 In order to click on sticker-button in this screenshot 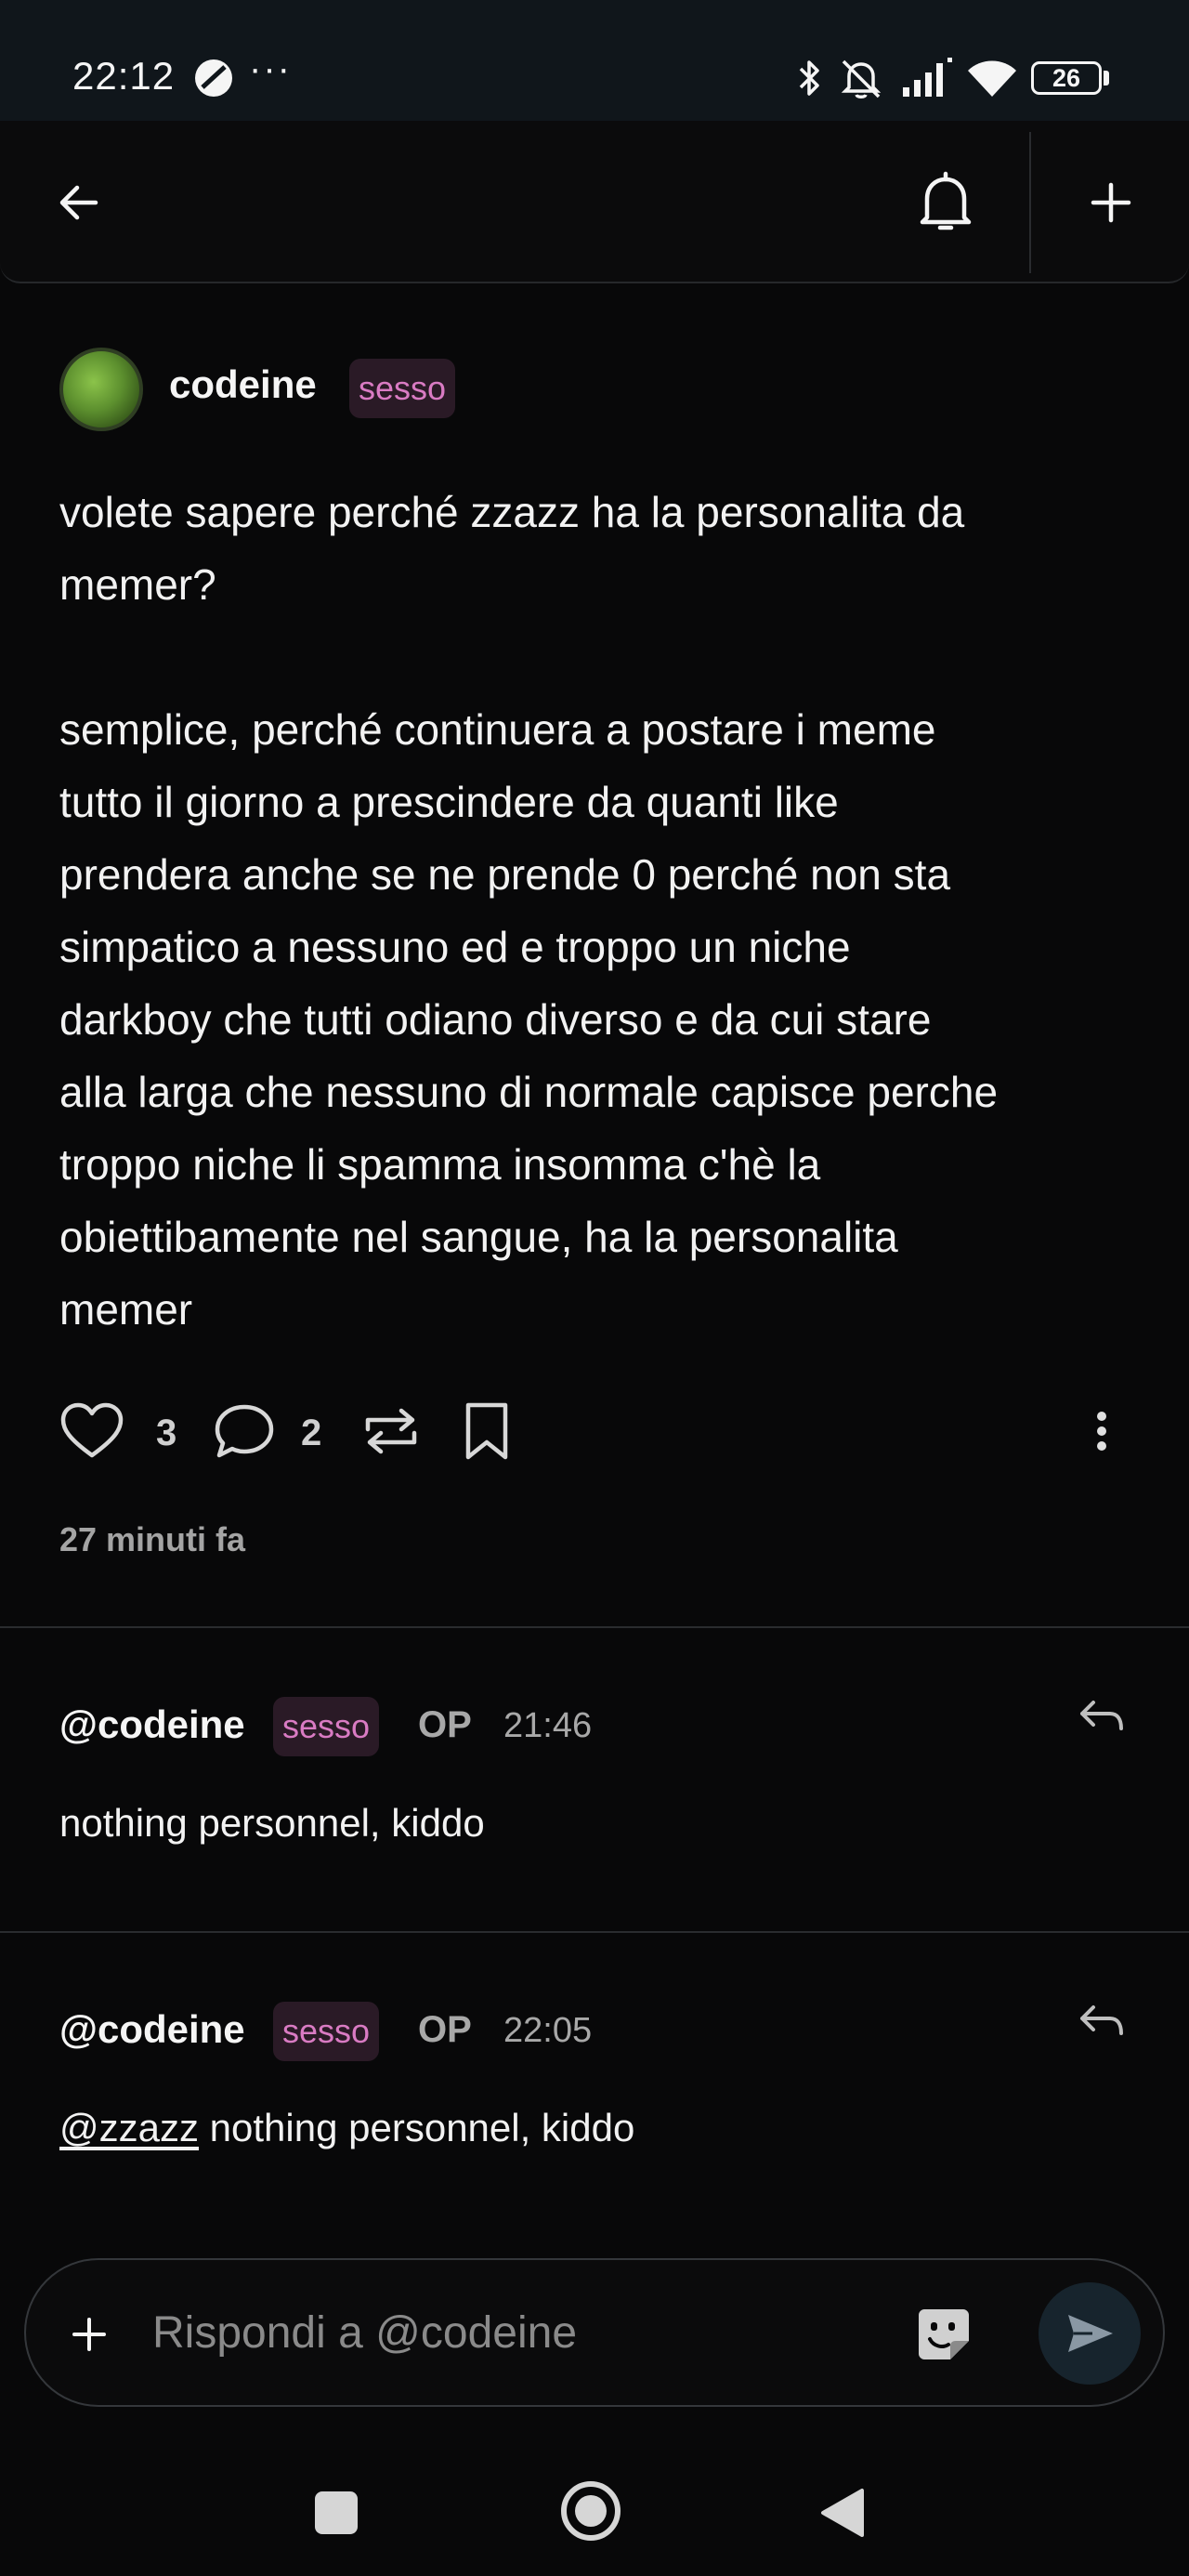, I will do `click(943, 2334)`.